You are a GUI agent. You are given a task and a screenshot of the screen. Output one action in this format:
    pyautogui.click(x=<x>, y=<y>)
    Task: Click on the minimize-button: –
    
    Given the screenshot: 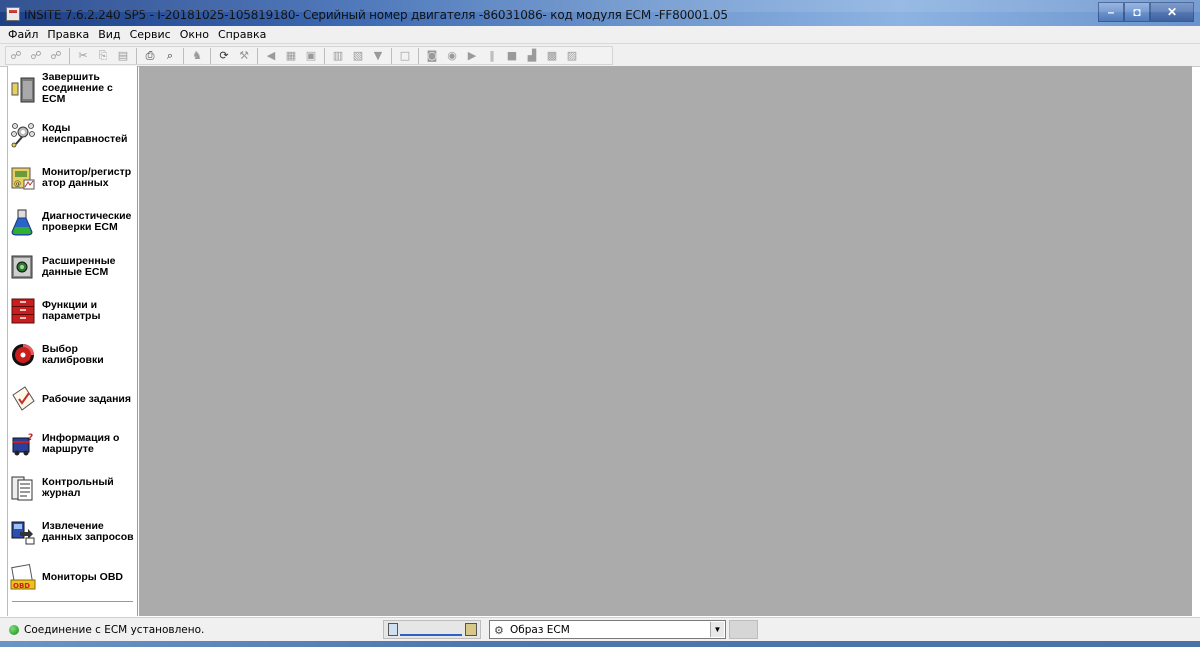 What is the action you would take?
    pyautogui.click(x=1111, y=12)
    